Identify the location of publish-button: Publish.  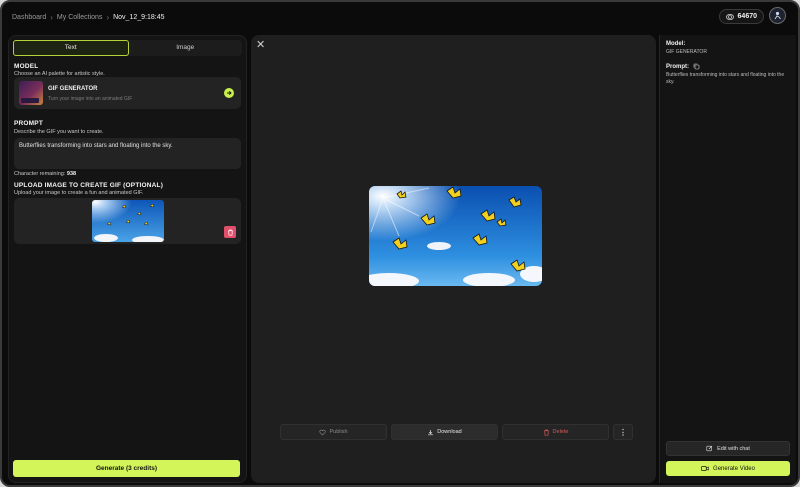
(333, 432).